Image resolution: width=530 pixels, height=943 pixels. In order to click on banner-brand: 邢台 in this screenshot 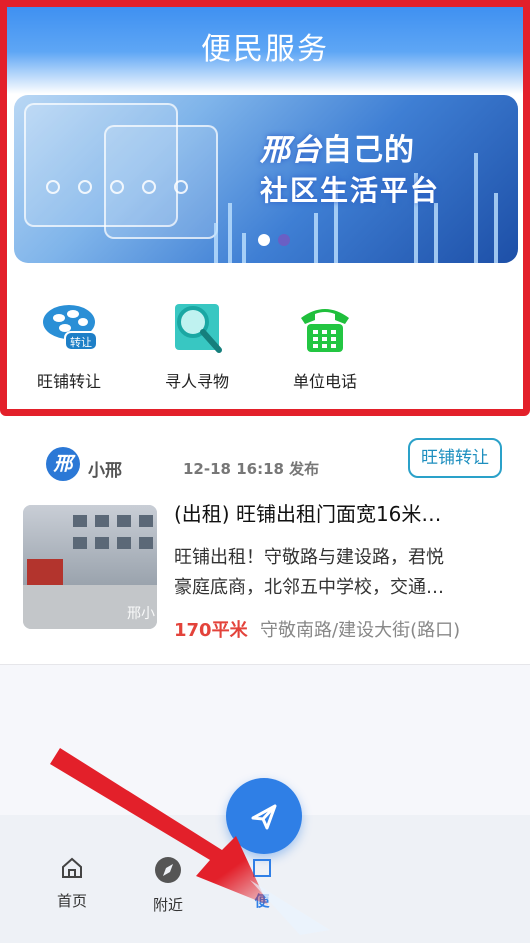, I will do `click(291, 150)`.